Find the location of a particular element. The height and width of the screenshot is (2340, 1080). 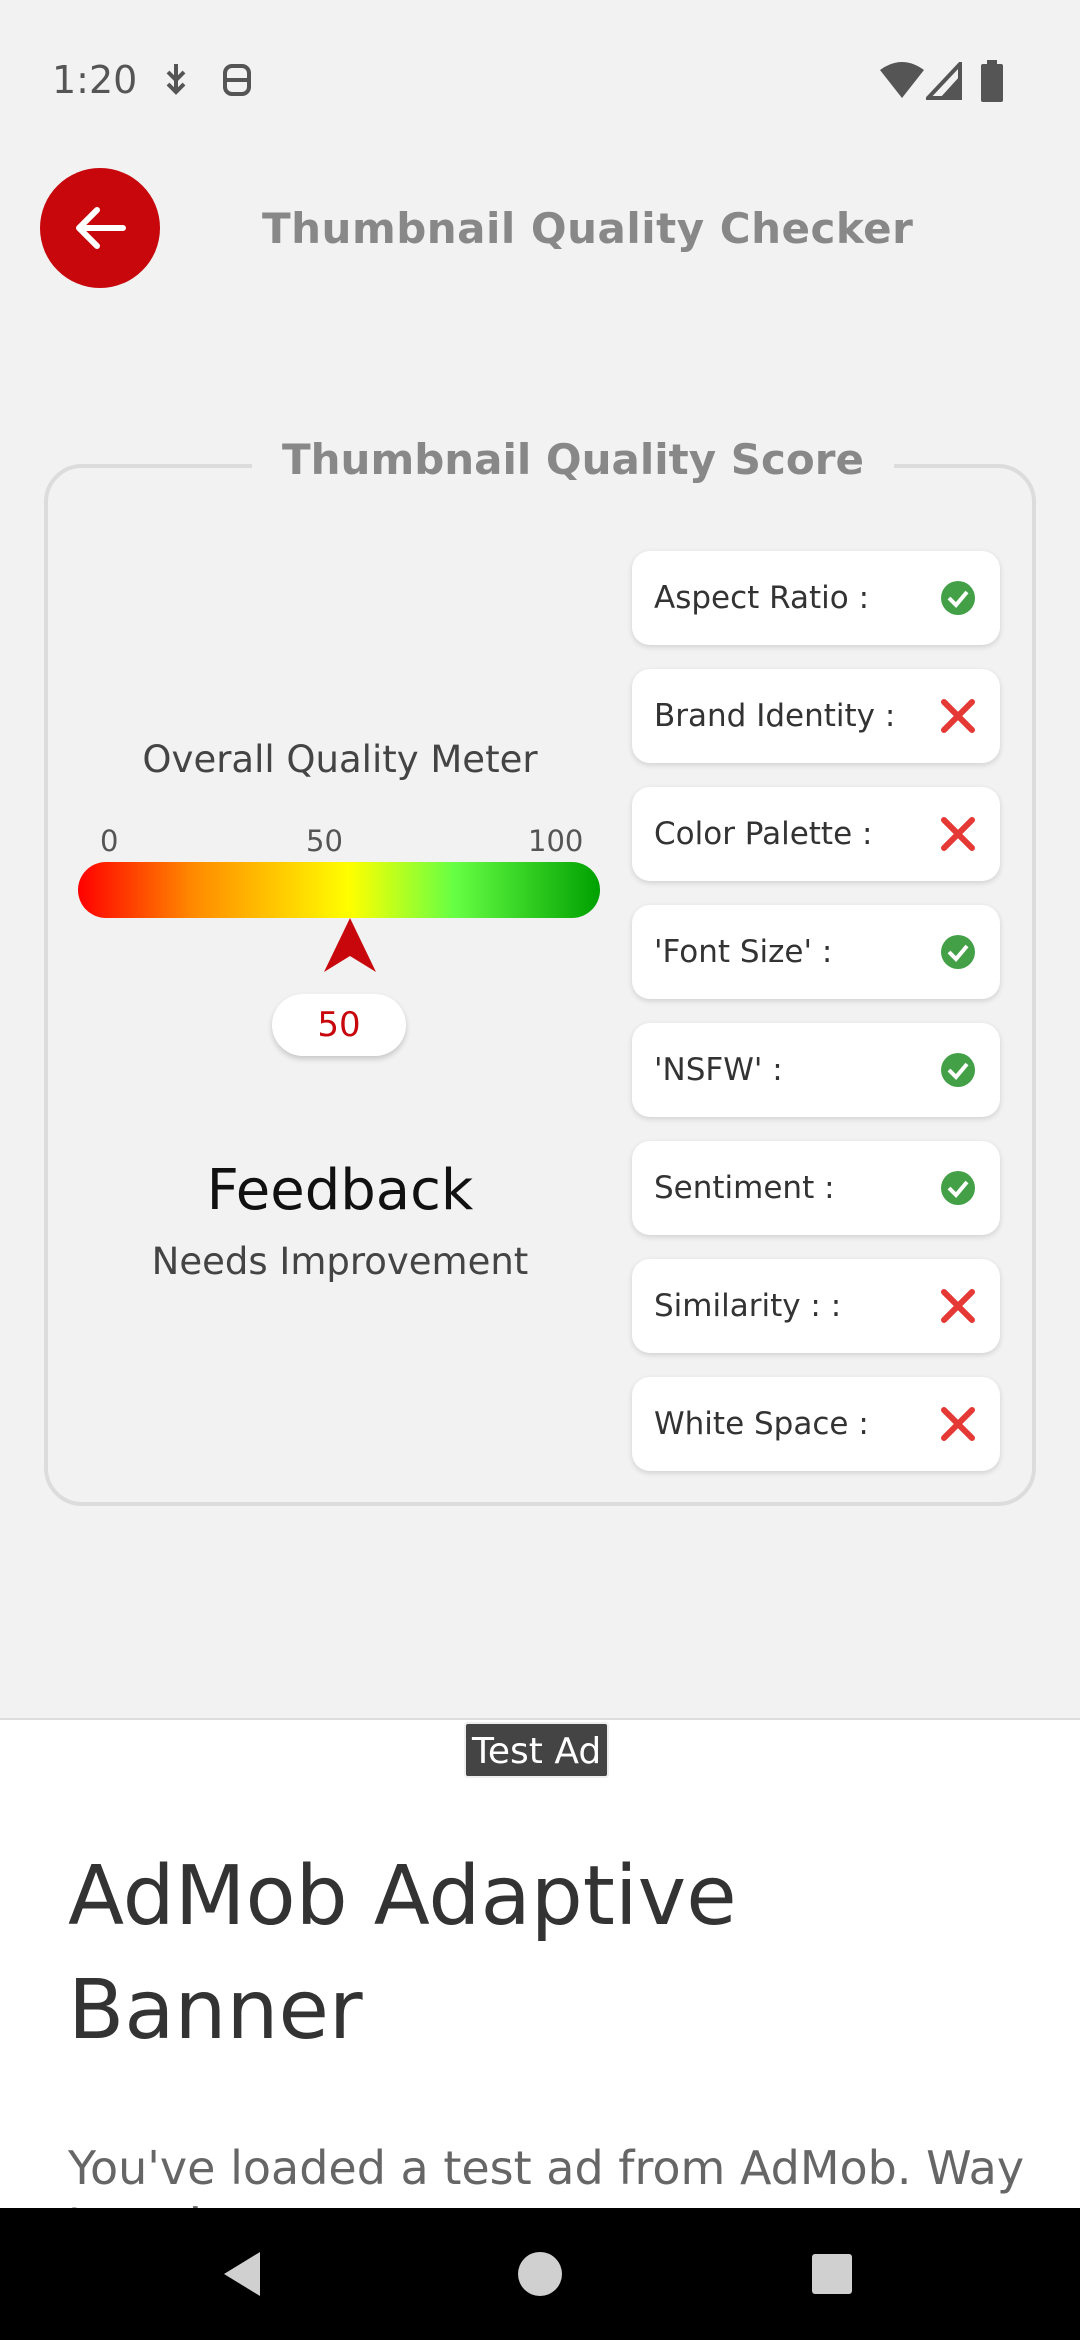

check-item-color-palette: Color Palette : is located at coordinates (816, 834).